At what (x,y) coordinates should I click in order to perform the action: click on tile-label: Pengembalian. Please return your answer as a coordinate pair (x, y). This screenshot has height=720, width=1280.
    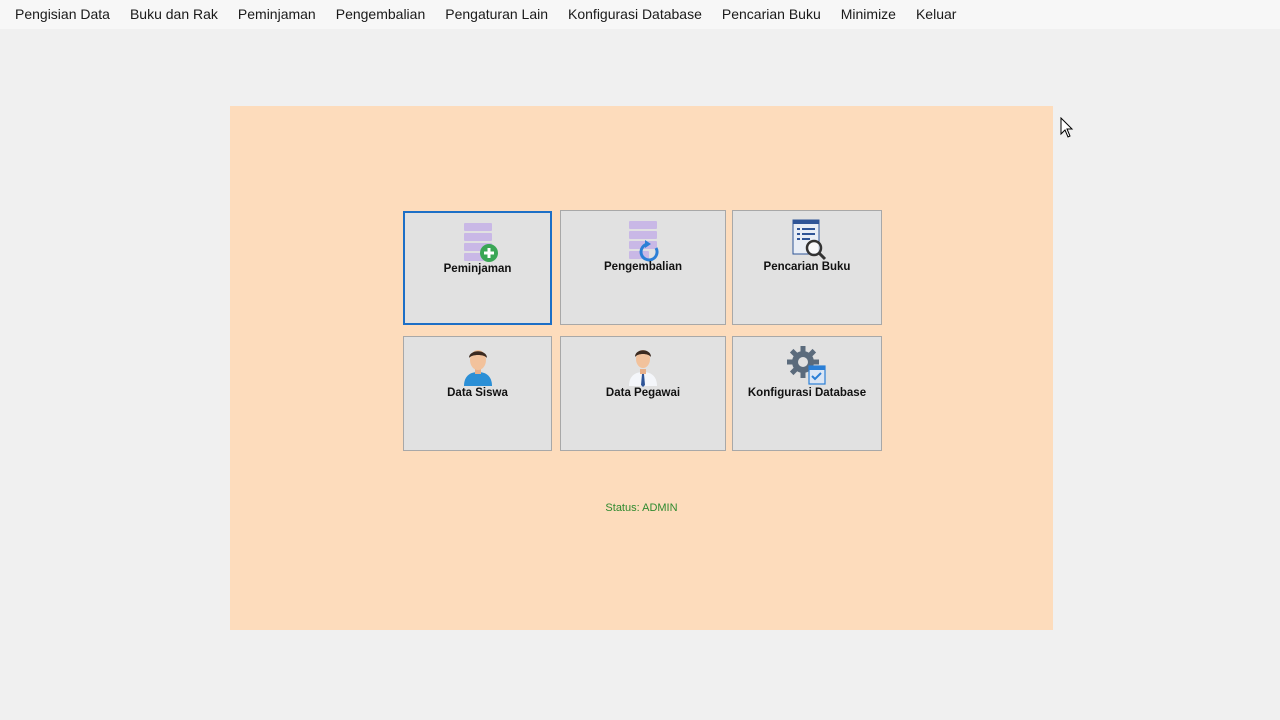
    Looking at the image, I should click on (643, 267).